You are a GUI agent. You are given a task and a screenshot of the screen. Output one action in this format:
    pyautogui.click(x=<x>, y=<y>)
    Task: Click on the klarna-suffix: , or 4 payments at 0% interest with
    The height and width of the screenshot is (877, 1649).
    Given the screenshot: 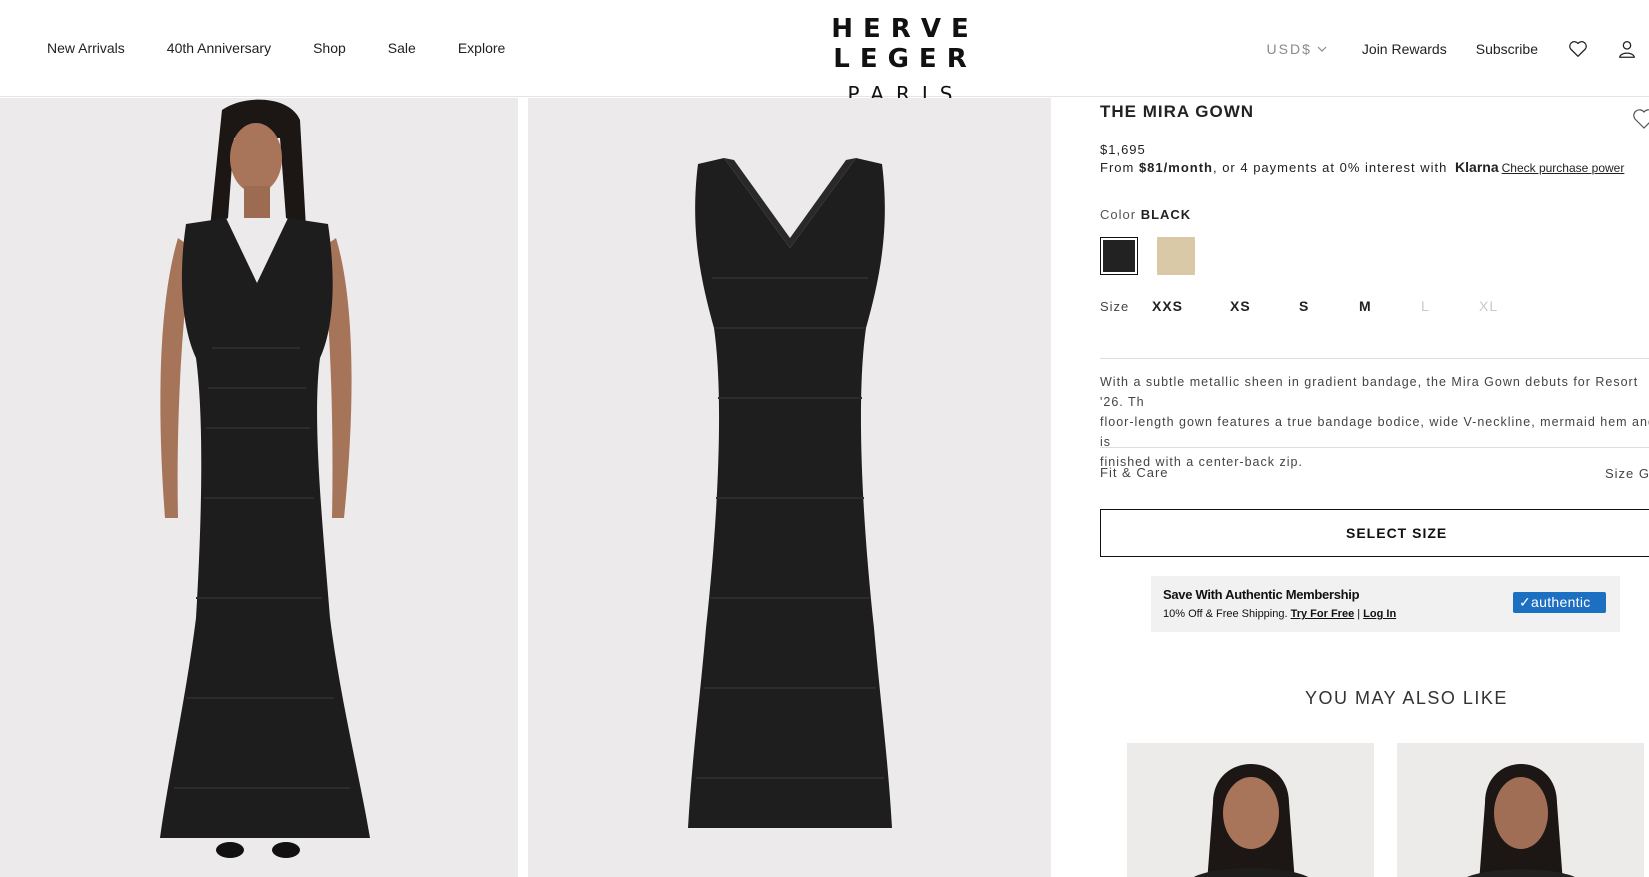 What is the action you would take?
    pyautogui.click(x=1330, y=167)
    